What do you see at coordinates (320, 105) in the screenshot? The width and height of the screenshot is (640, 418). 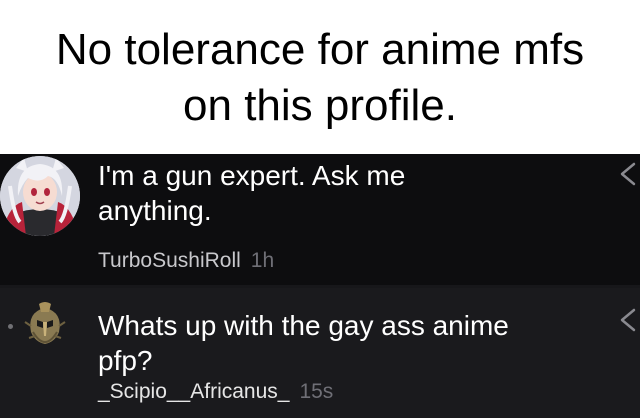 I see `caption-line-2: on this profile.` at bounding box center [320, 105].